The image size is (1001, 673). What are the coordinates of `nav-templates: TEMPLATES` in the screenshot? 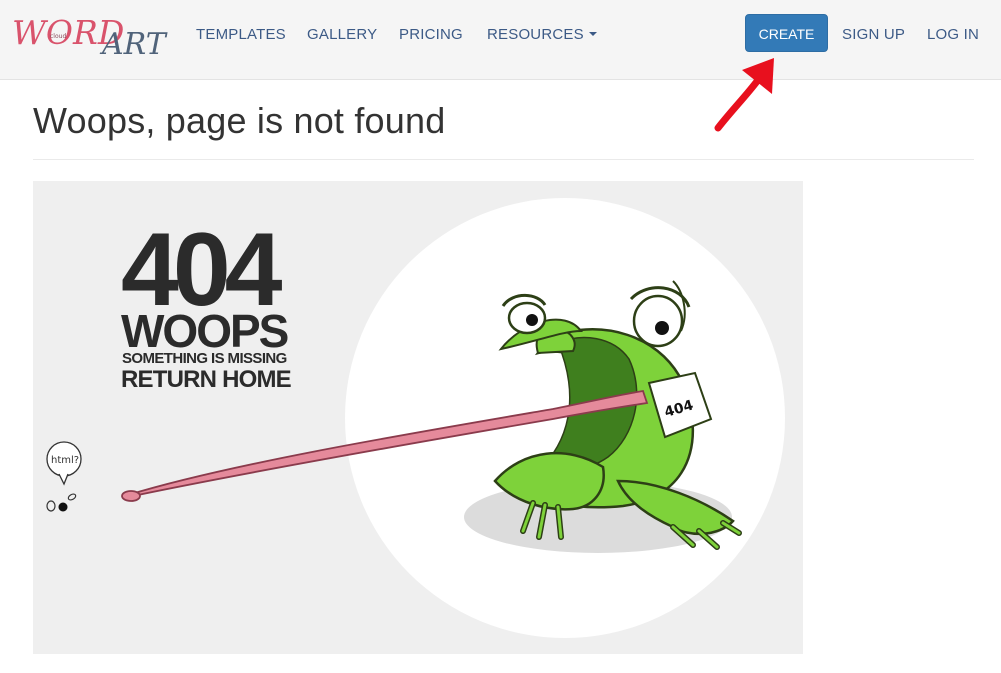 It's located at (241, 34).